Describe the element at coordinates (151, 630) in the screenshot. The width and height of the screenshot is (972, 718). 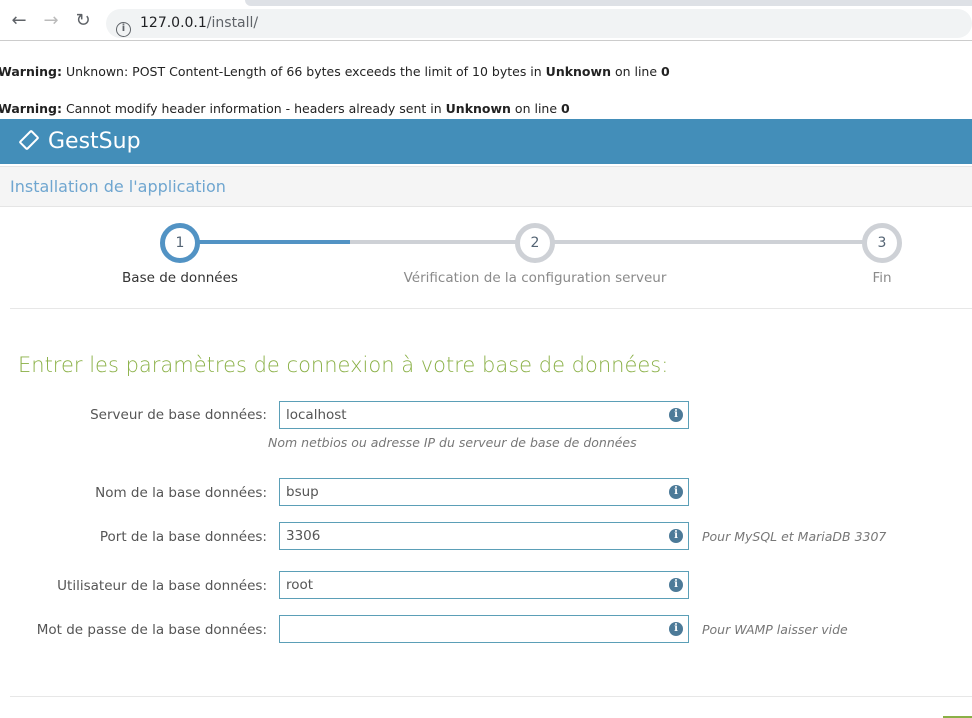
I see `field-label: Mot de passe de la base données:` at that location.